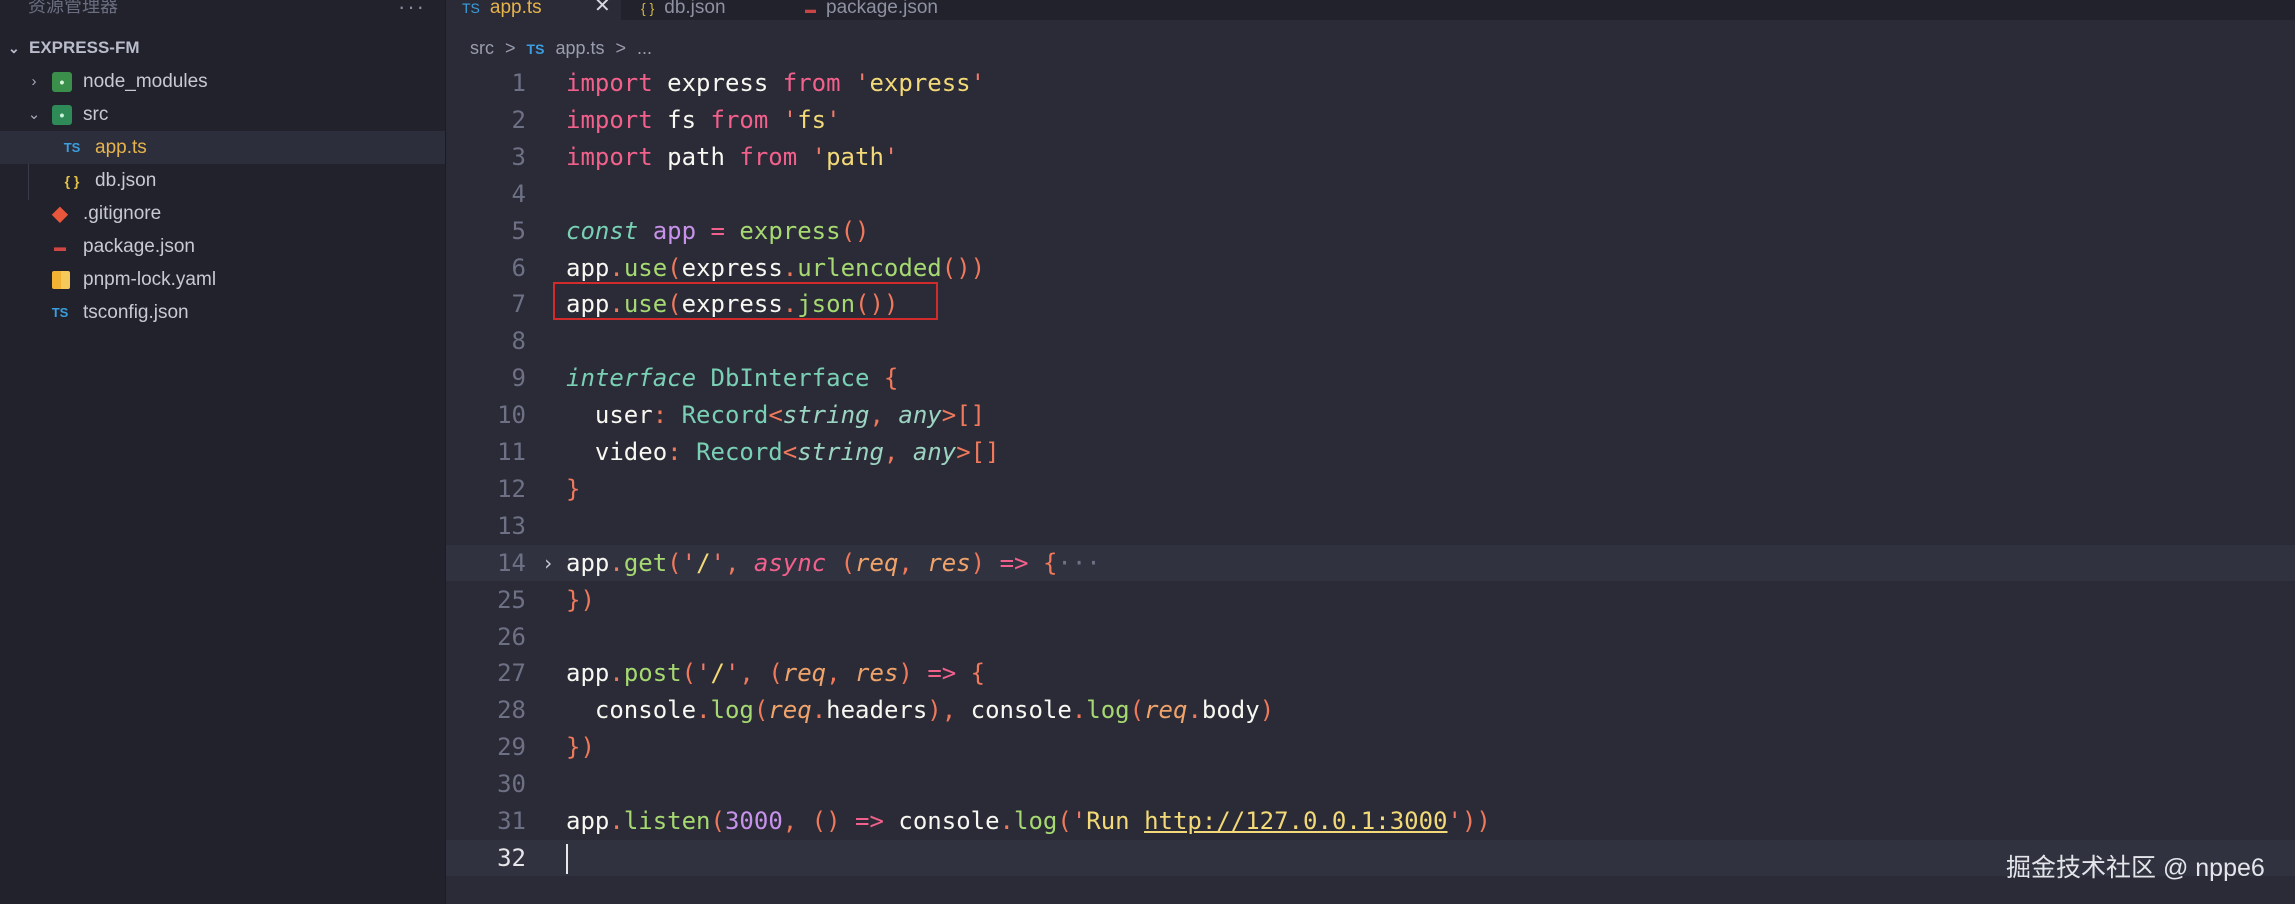 The image size is (2295, 904). What do you see at coordinates (96, 114) in the screenshot?
I see `tree-item-label: src` at bounding box center [96, 114].